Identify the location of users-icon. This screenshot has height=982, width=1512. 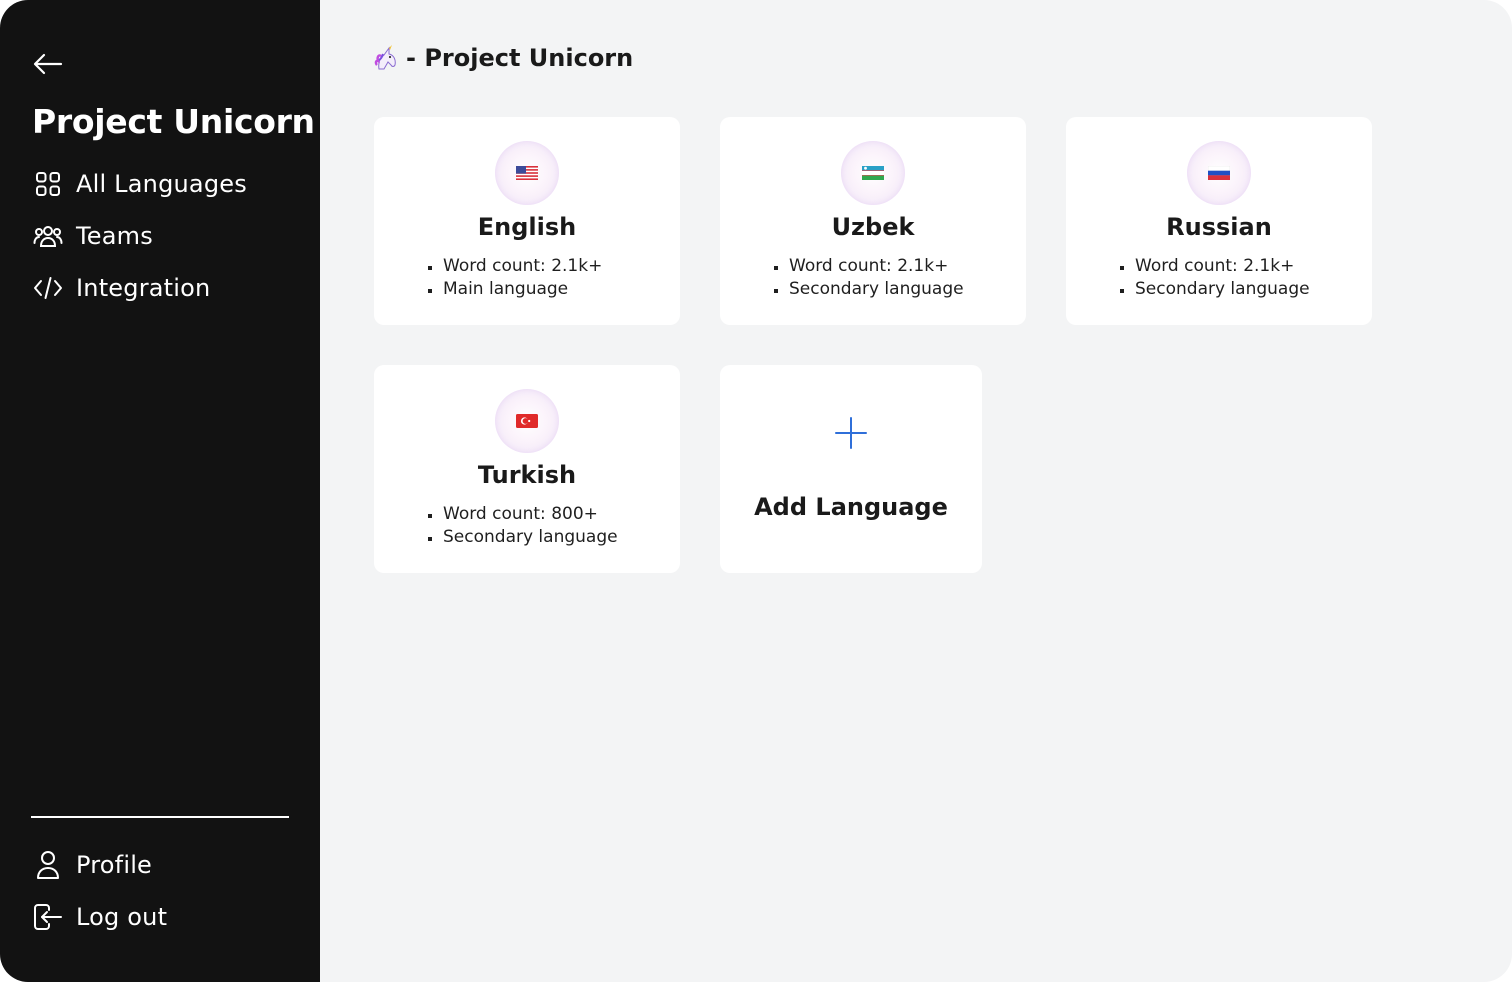
(48, 236).